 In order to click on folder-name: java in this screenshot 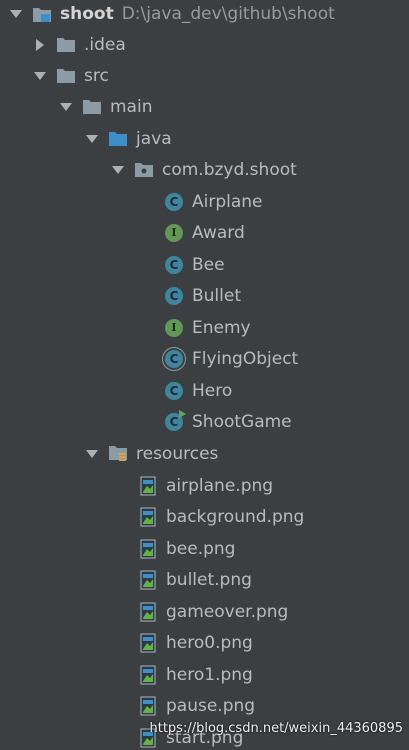, I will do `click(154, 138)`.